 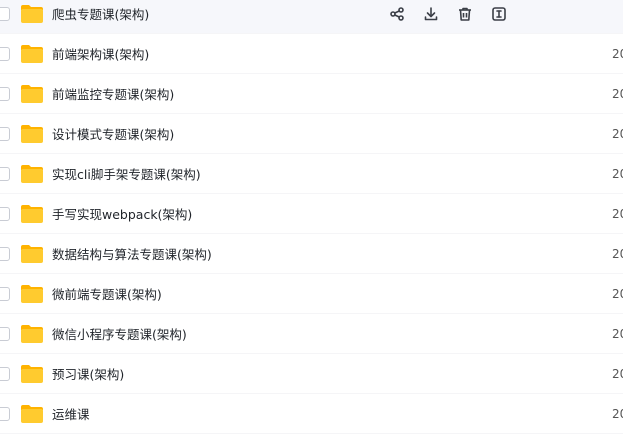 I want to click on download-icon, so click(x=431, y=14).